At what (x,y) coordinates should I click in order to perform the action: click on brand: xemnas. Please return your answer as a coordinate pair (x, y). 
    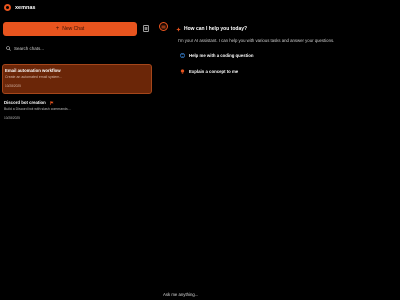
    Looking at the image, I should click on (20, 7).